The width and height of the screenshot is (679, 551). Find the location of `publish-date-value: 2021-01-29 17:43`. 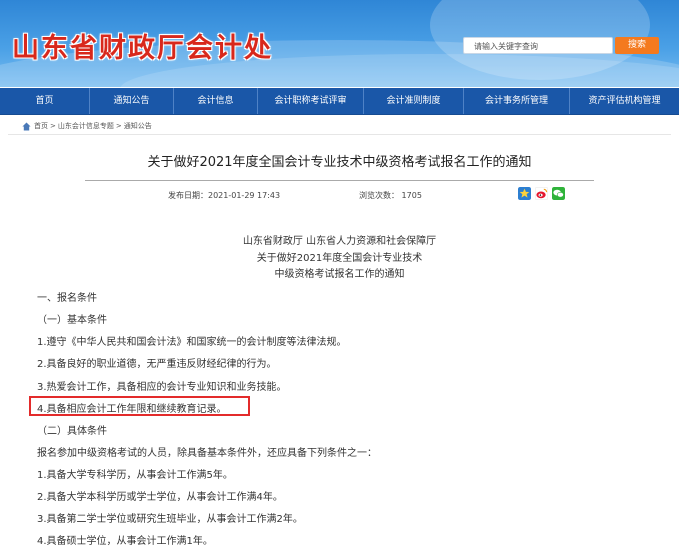

publish-date-value: 2021-01-29 17:43 is located at coordinates (244, 195).